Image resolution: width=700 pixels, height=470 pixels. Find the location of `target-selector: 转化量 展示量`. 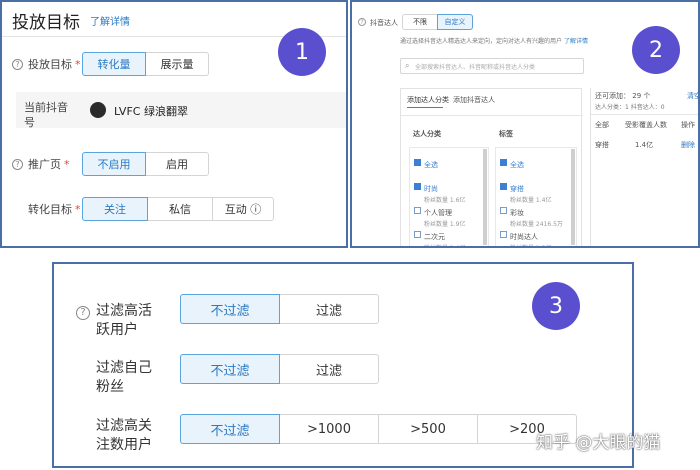

target-selector: 转化量 展示量 is located at coordinates (145, 64).